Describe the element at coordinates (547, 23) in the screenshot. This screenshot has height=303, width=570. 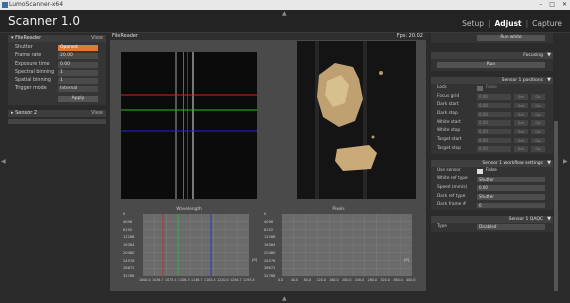
I see `nav-capture: Capture` at that location.